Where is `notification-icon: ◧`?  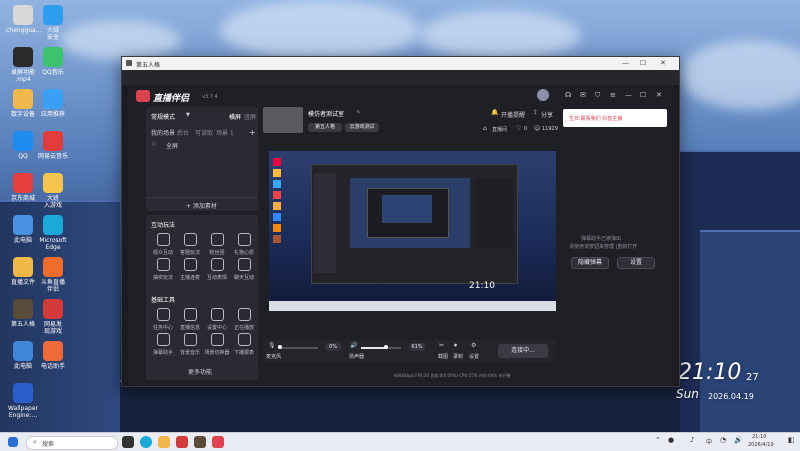
notification-icon: ◧ is located at coordinates (791, 440).